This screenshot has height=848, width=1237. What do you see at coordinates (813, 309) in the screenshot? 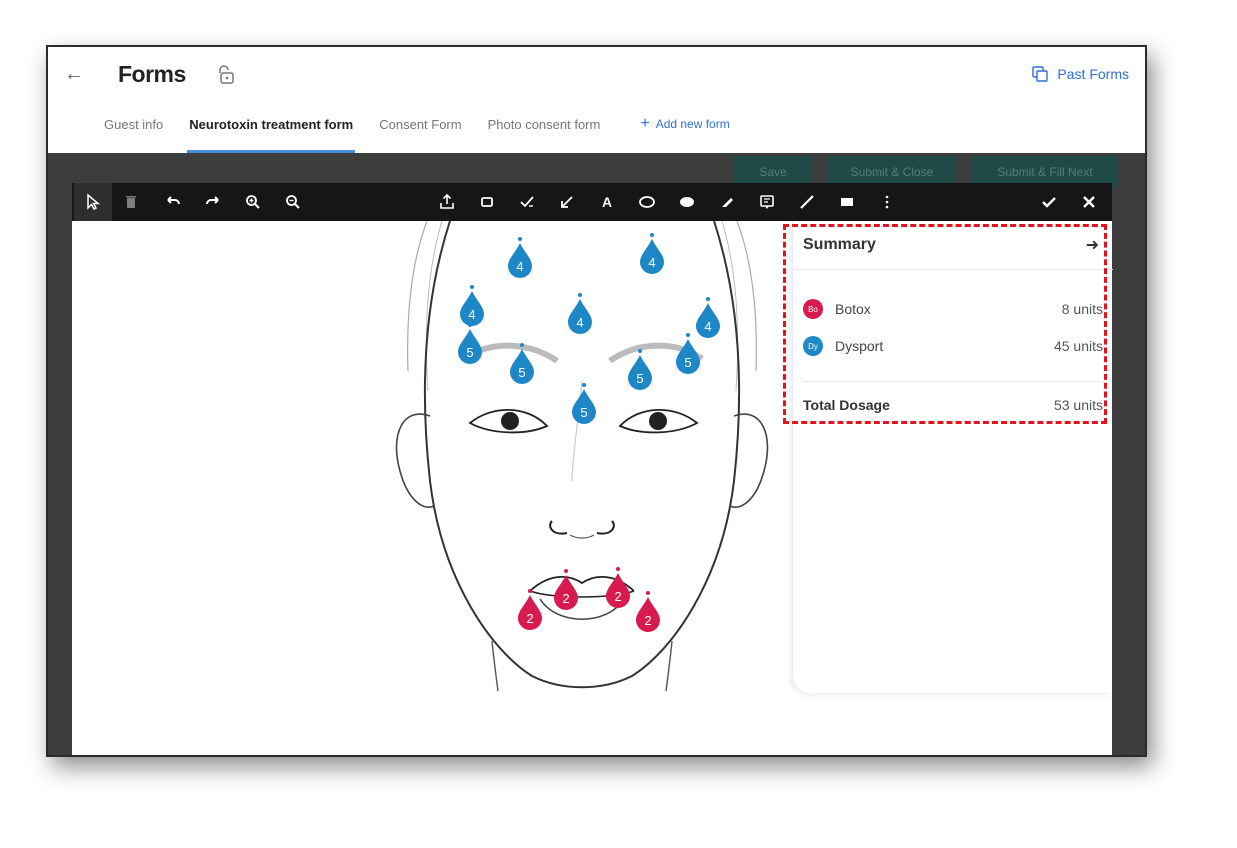
I see `botox-badge: Bo` at bounding box center [813, 309].